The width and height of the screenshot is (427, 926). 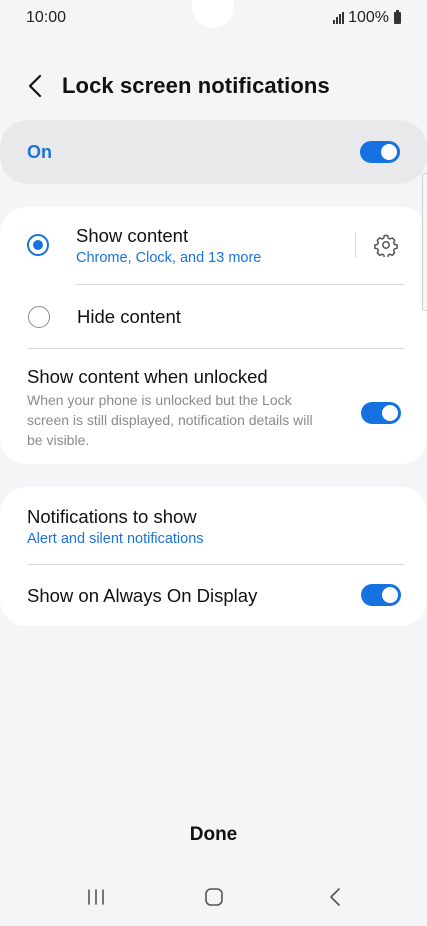 What do you see at coordinates (129, 316) in the screenshot?
I see `hide-content-label: Hide content` at bounding box center [129, 316].